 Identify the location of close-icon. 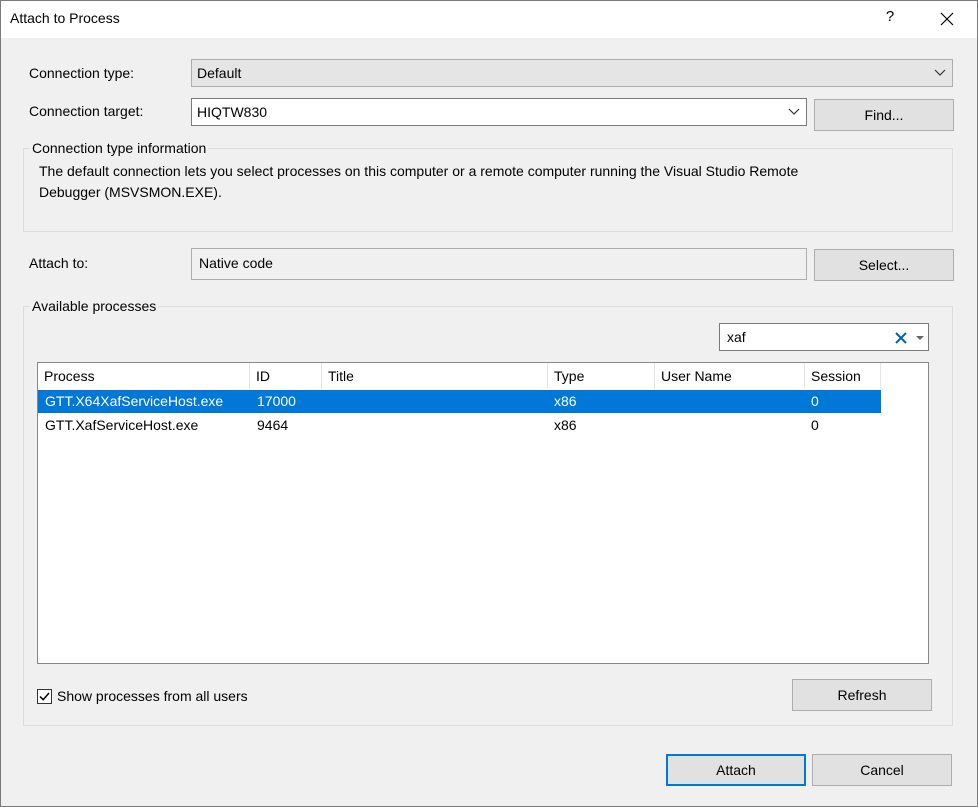
(947, 19).